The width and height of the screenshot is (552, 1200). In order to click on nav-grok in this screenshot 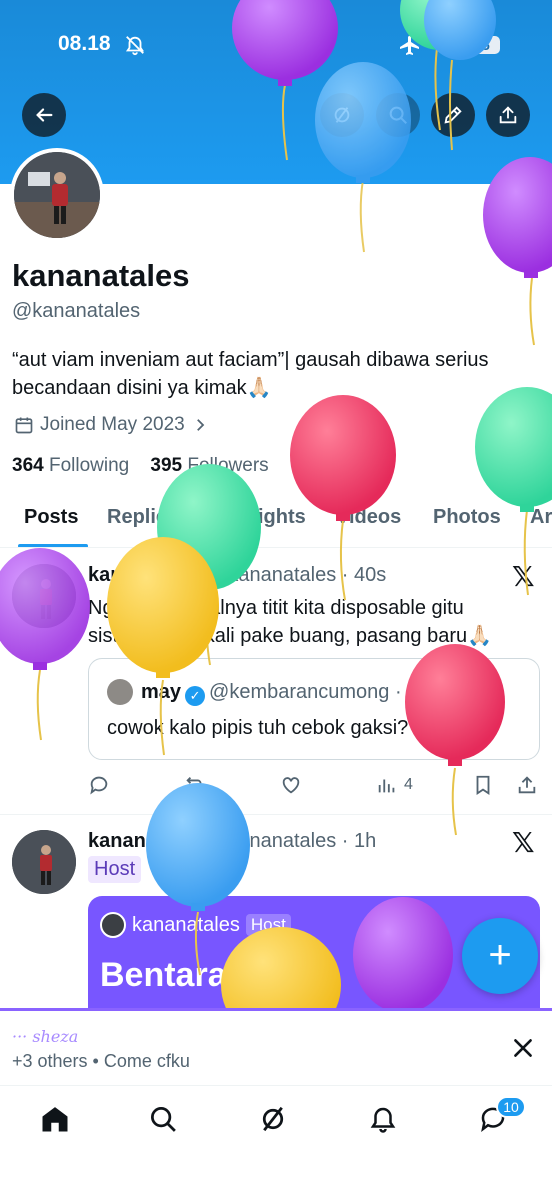, I will do `click(275, 1121)`.